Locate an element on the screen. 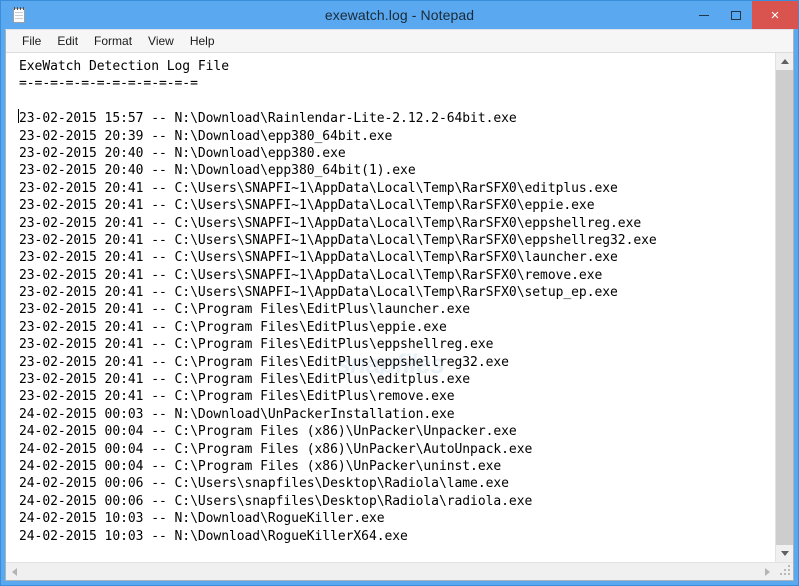 The width and height of the screenshot is (799, 586). notepad-icon is located at coordinates (19, 15).